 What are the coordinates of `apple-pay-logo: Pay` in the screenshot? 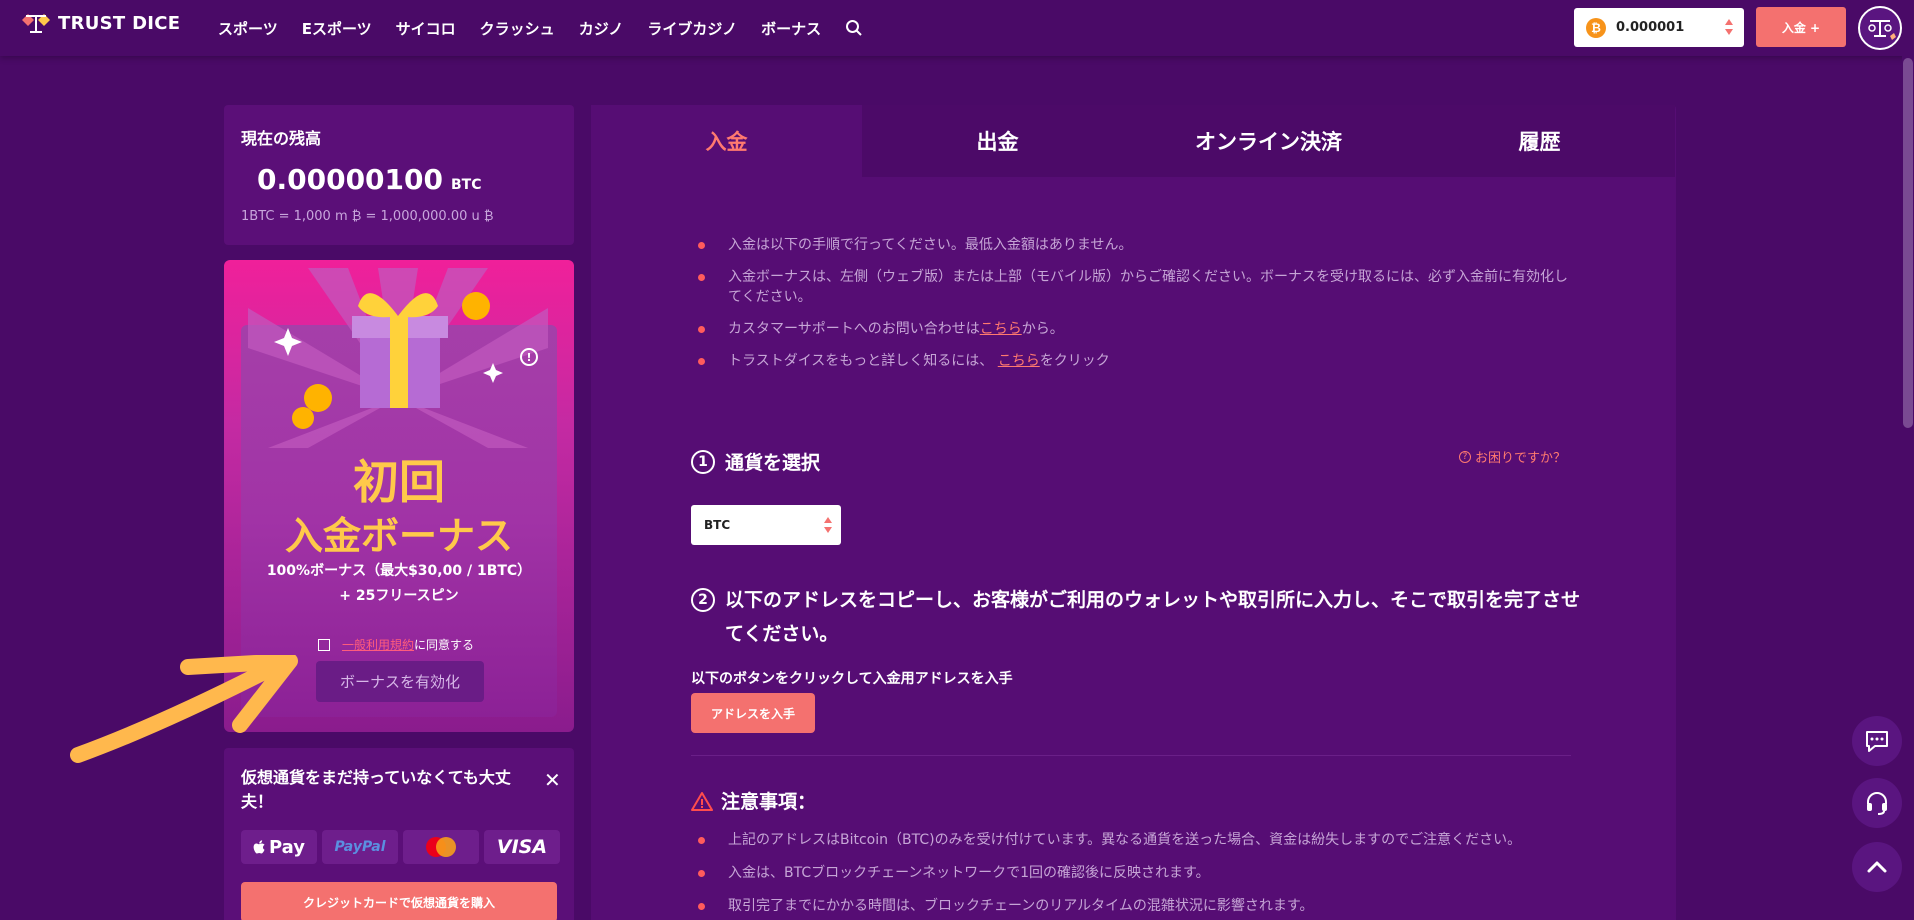 It's located at (279, 847).